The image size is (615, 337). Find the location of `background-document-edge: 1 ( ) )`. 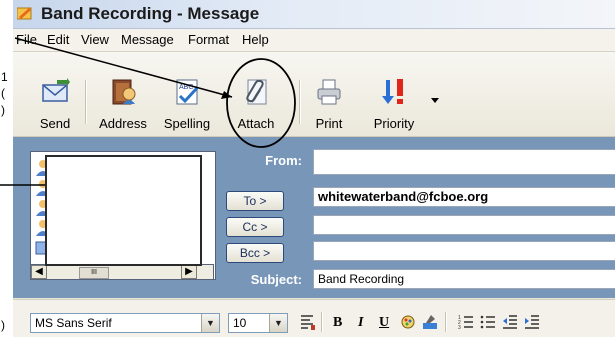

background-document-edge: 1 ( ) ) is located at coordinates (6, 168).